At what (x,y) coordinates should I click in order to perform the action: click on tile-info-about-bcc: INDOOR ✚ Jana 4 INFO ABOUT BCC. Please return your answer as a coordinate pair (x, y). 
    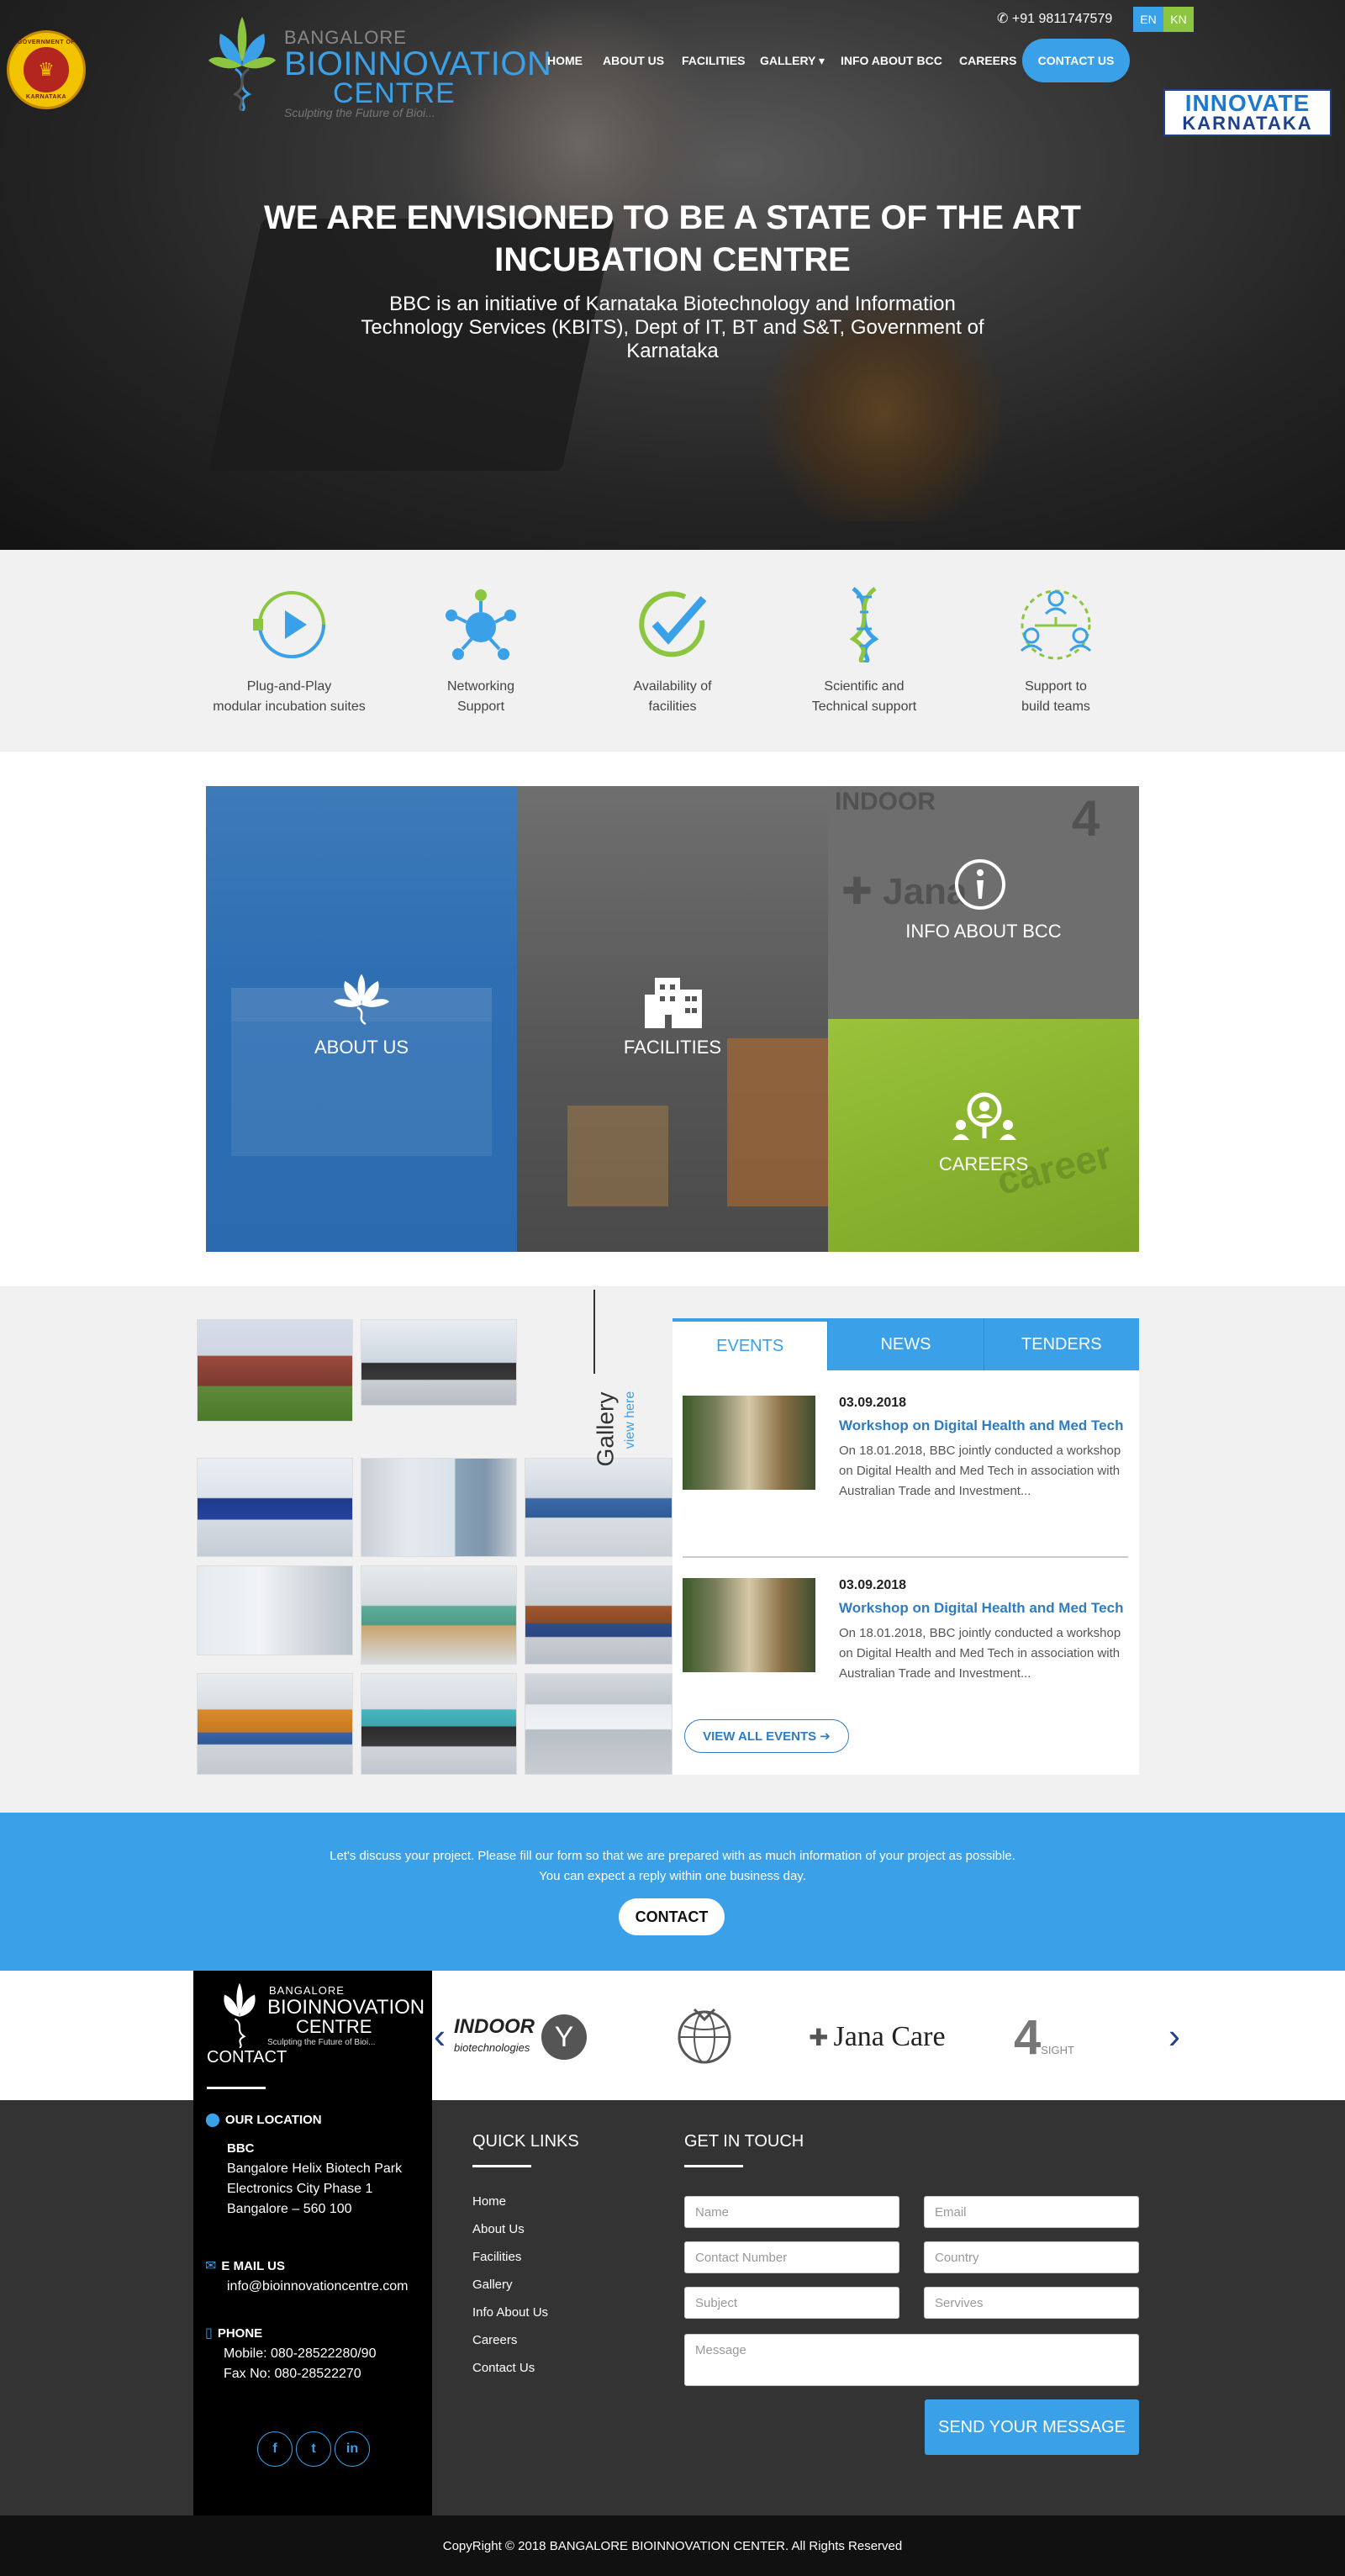
    Looking at the image, I should click on (983, 902).